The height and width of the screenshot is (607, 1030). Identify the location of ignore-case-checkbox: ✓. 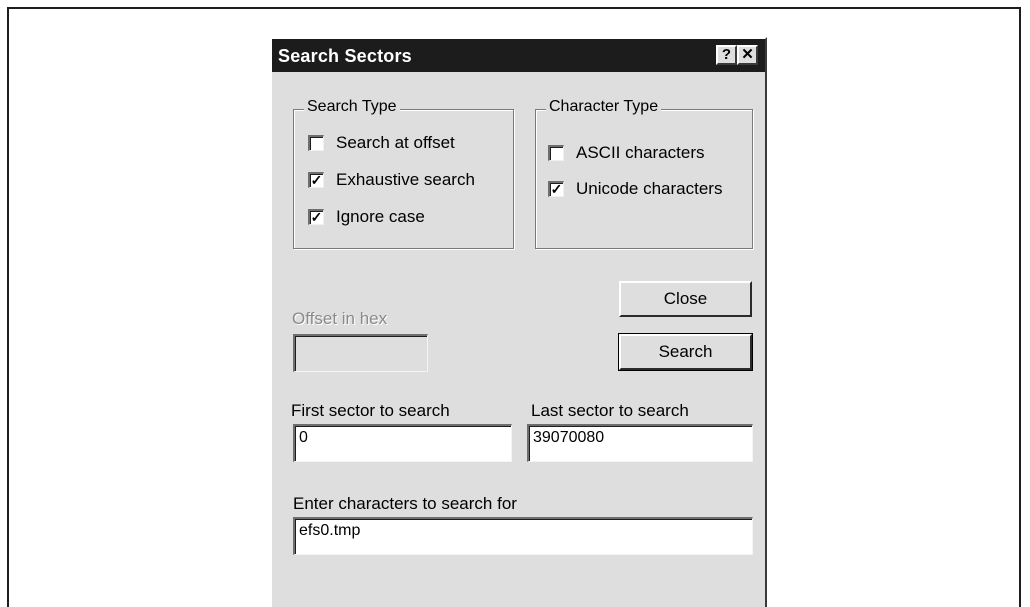
(316, 217).